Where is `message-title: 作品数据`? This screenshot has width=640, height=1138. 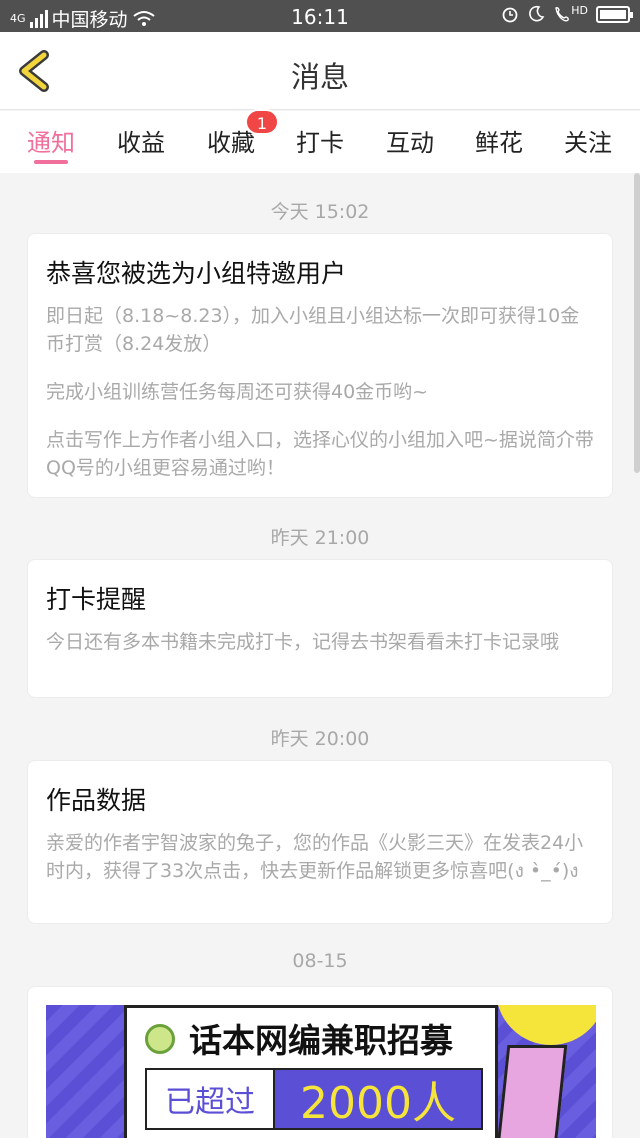
message-title: 作品数据 is located at coordinates (96, 800).